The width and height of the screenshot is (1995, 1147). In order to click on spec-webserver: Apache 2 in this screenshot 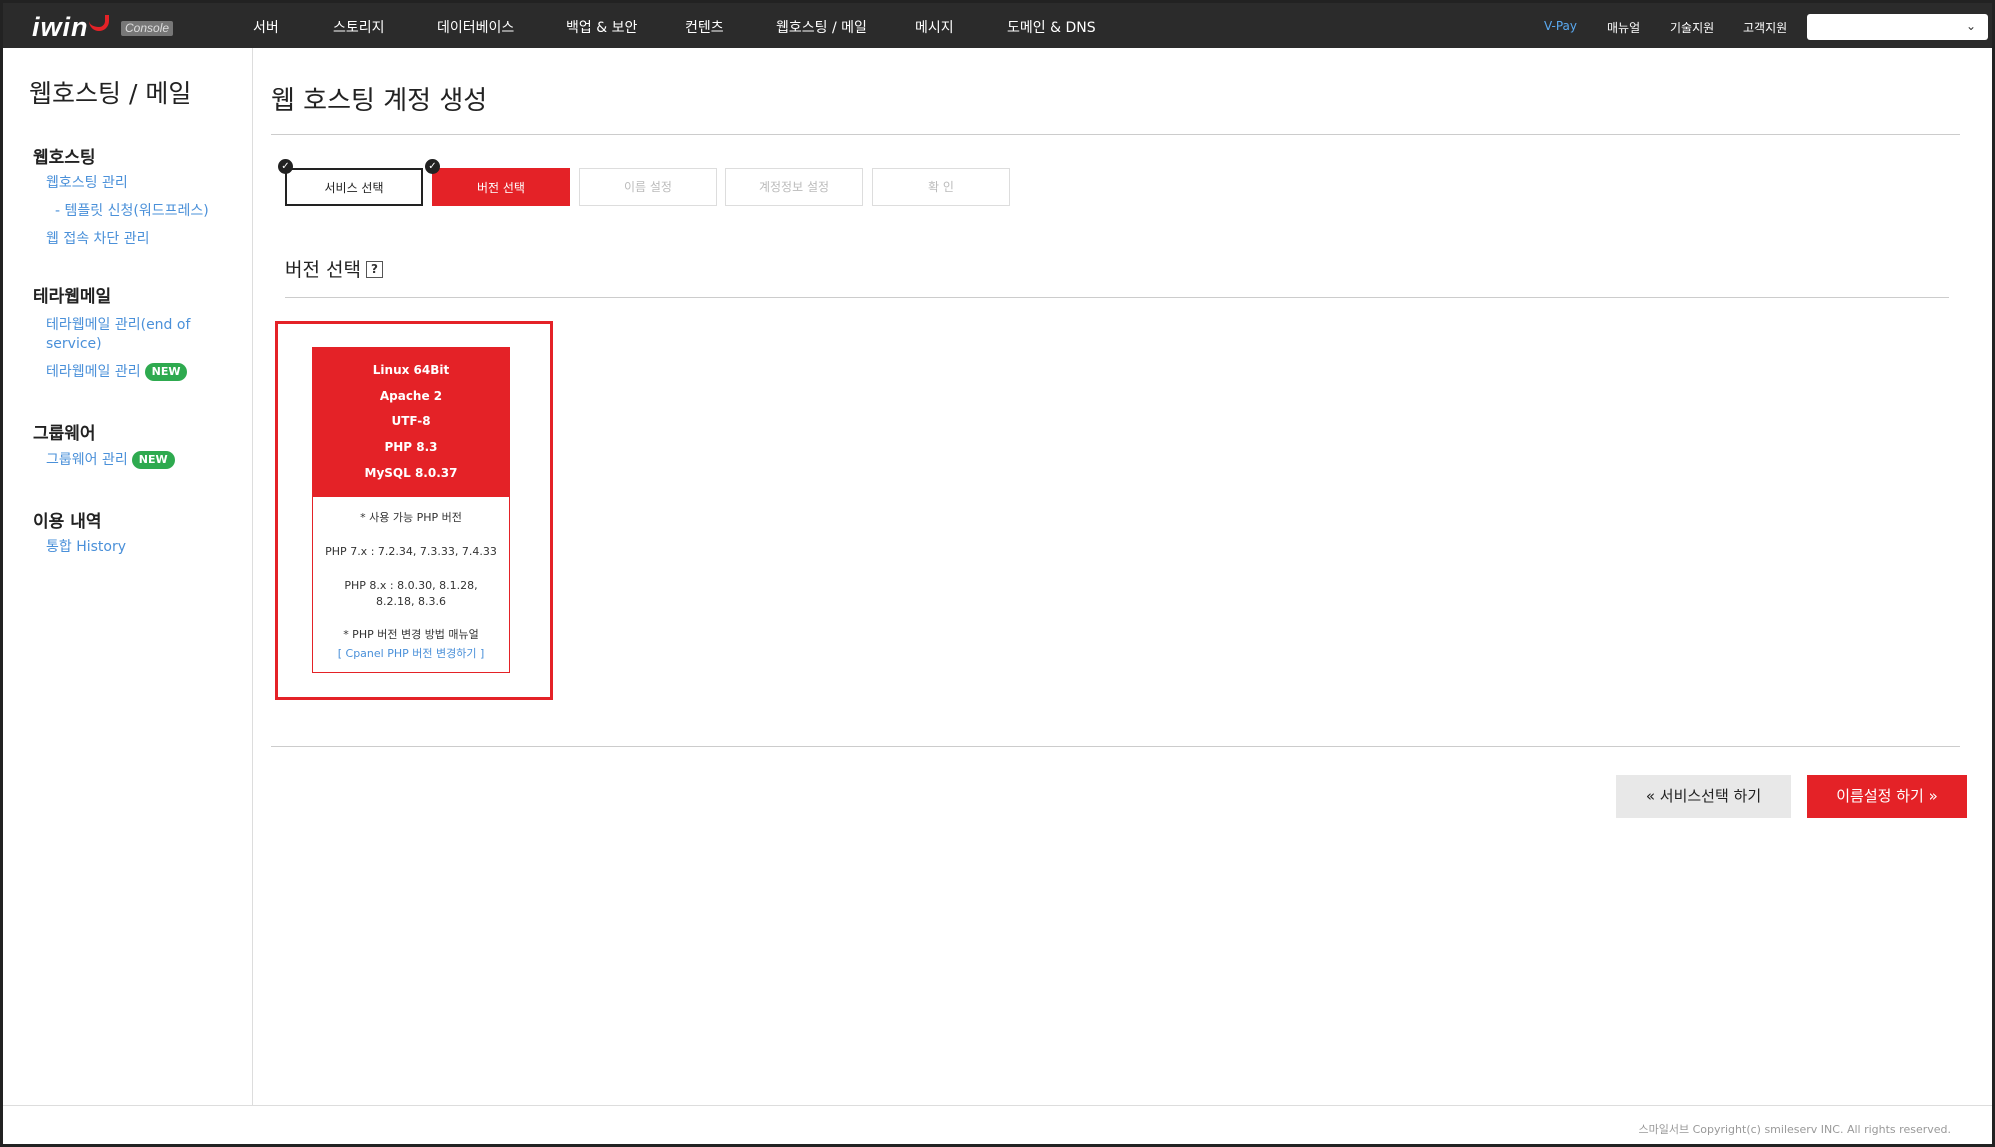, I will do `click(411, 396)`.